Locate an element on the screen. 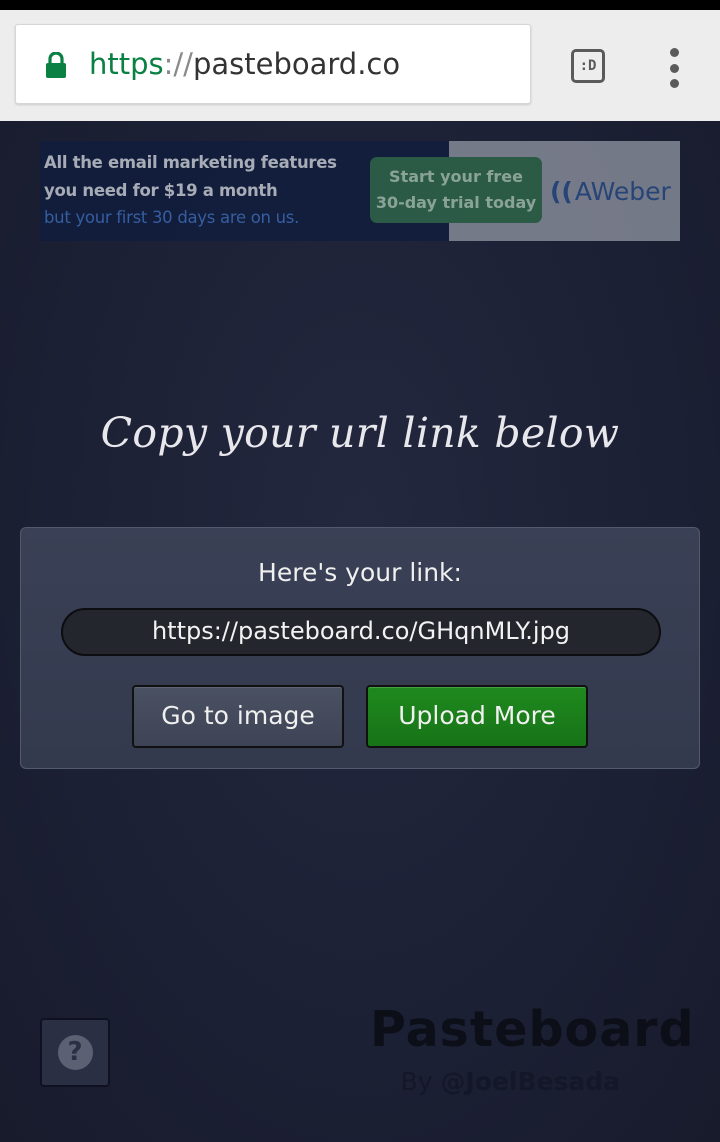  ad-offer-line: but your first 30 days are on us. is located at coordinates (172, 217).